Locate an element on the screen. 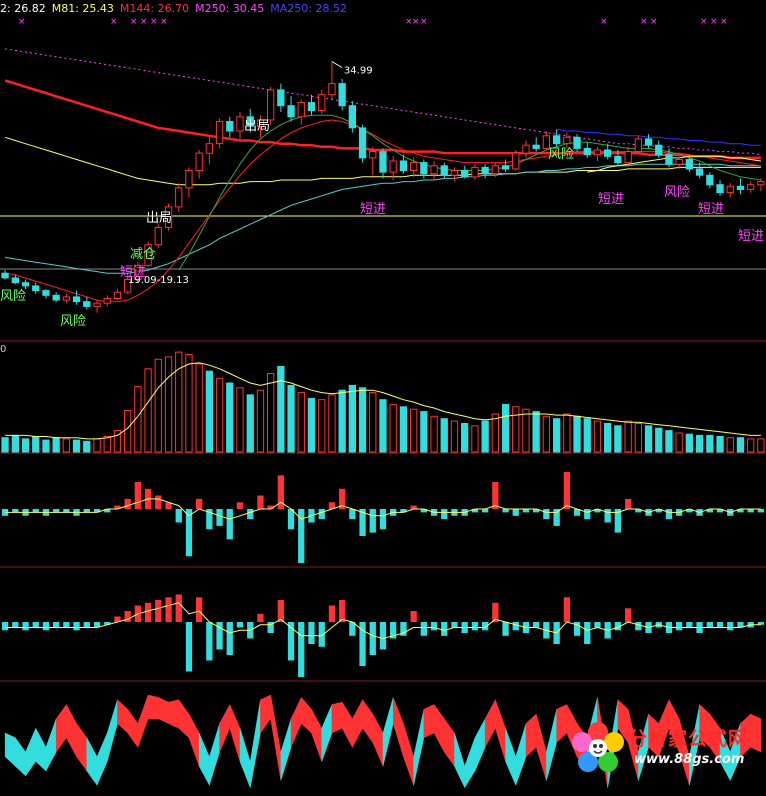  signal-label-dual-label: 风险 is located at coordinates (677, 192).